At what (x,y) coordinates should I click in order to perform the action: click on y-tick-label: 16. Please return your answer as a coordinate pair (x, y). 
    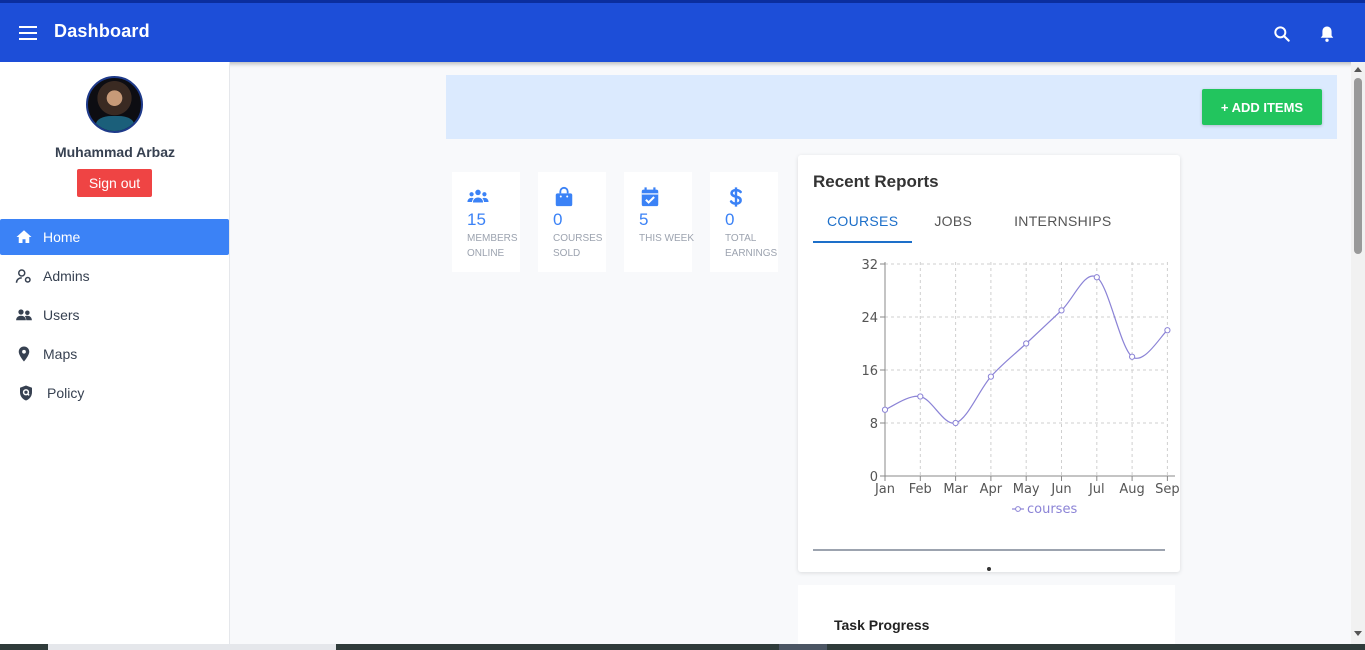
    Looking at the image, I should click on (869, 371).